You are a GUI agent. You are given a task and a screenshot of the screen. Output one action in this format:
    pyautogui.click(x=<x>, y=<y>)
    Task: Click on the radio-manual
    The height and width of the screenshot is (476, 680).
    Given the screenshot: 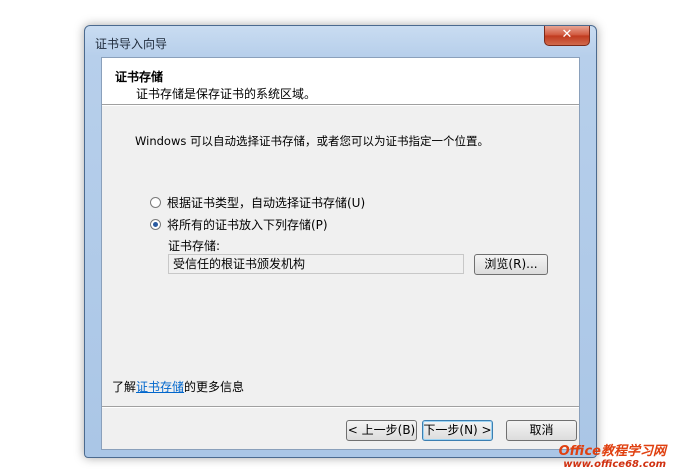 What is the action you would take?
    pyautogui.click(x=155, y=224)
    